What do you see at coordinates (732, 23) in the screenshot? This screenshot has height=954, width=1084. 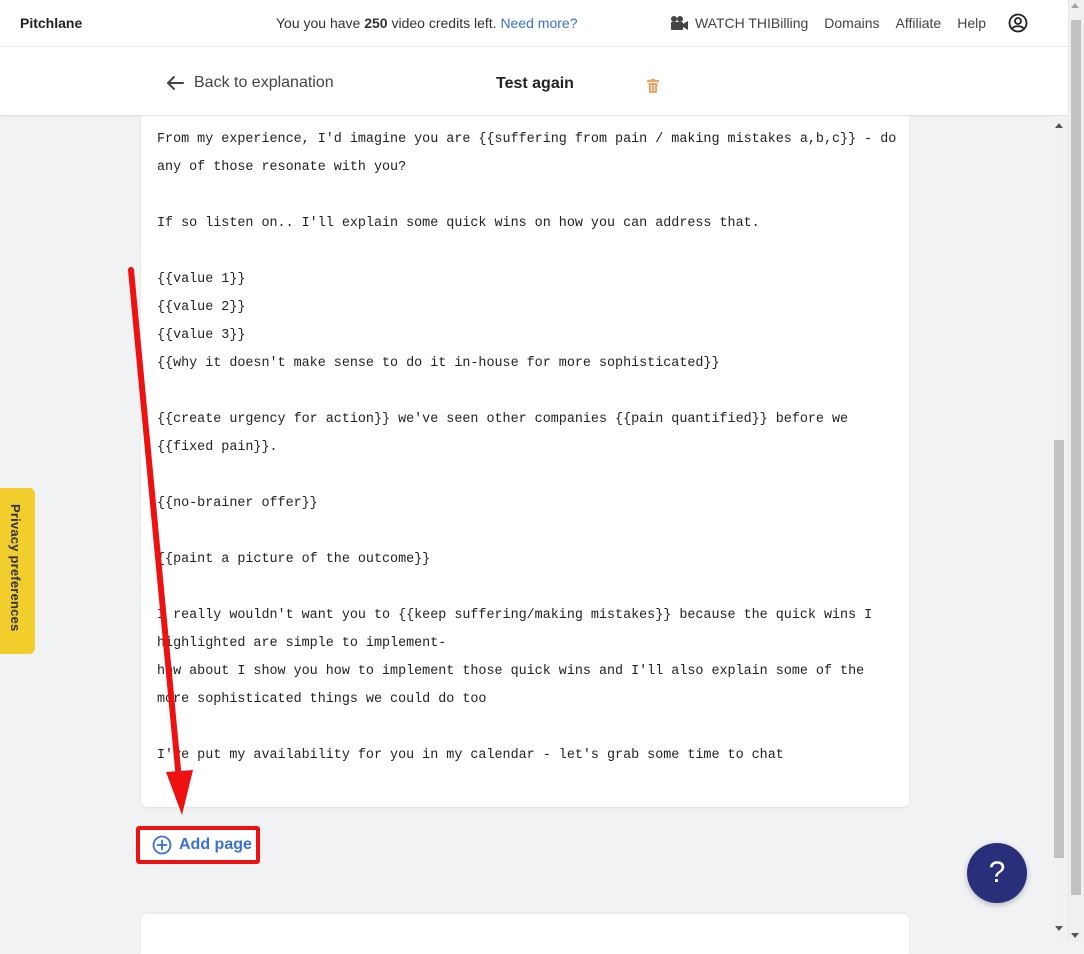 I see `watch-label: WATCH THI` at bounding box center [732, 23].